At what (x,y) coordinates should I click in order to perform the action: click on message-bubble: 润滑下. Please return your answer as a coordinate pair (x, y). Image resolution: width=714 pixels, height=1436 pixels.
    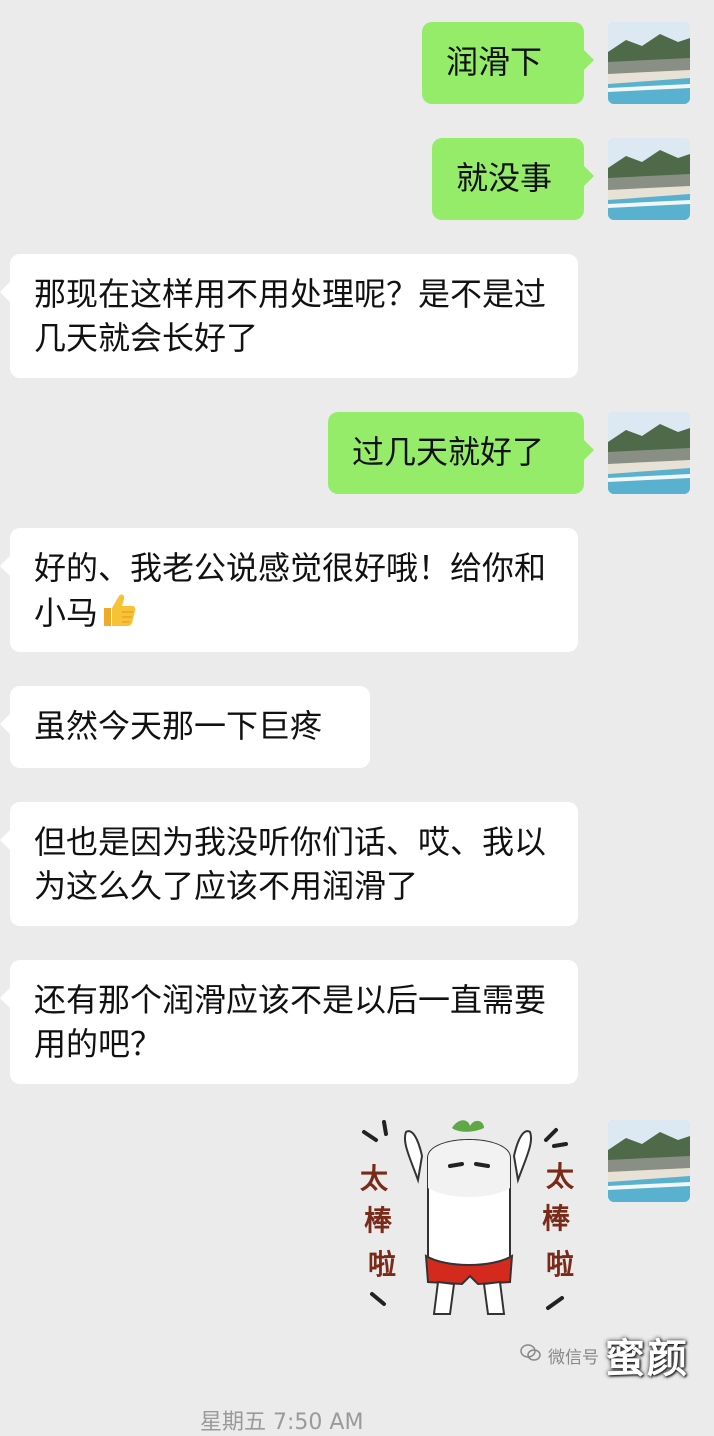
    Looking at the image, I should click on (508, 63).